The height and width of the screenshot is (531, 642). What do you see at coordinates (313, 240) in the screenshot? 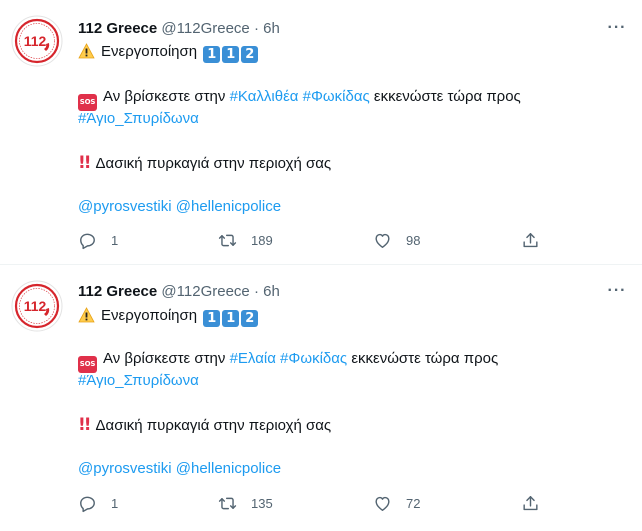
I see `tweet-actions: 1 189 98` at bounding box center [313, 240].